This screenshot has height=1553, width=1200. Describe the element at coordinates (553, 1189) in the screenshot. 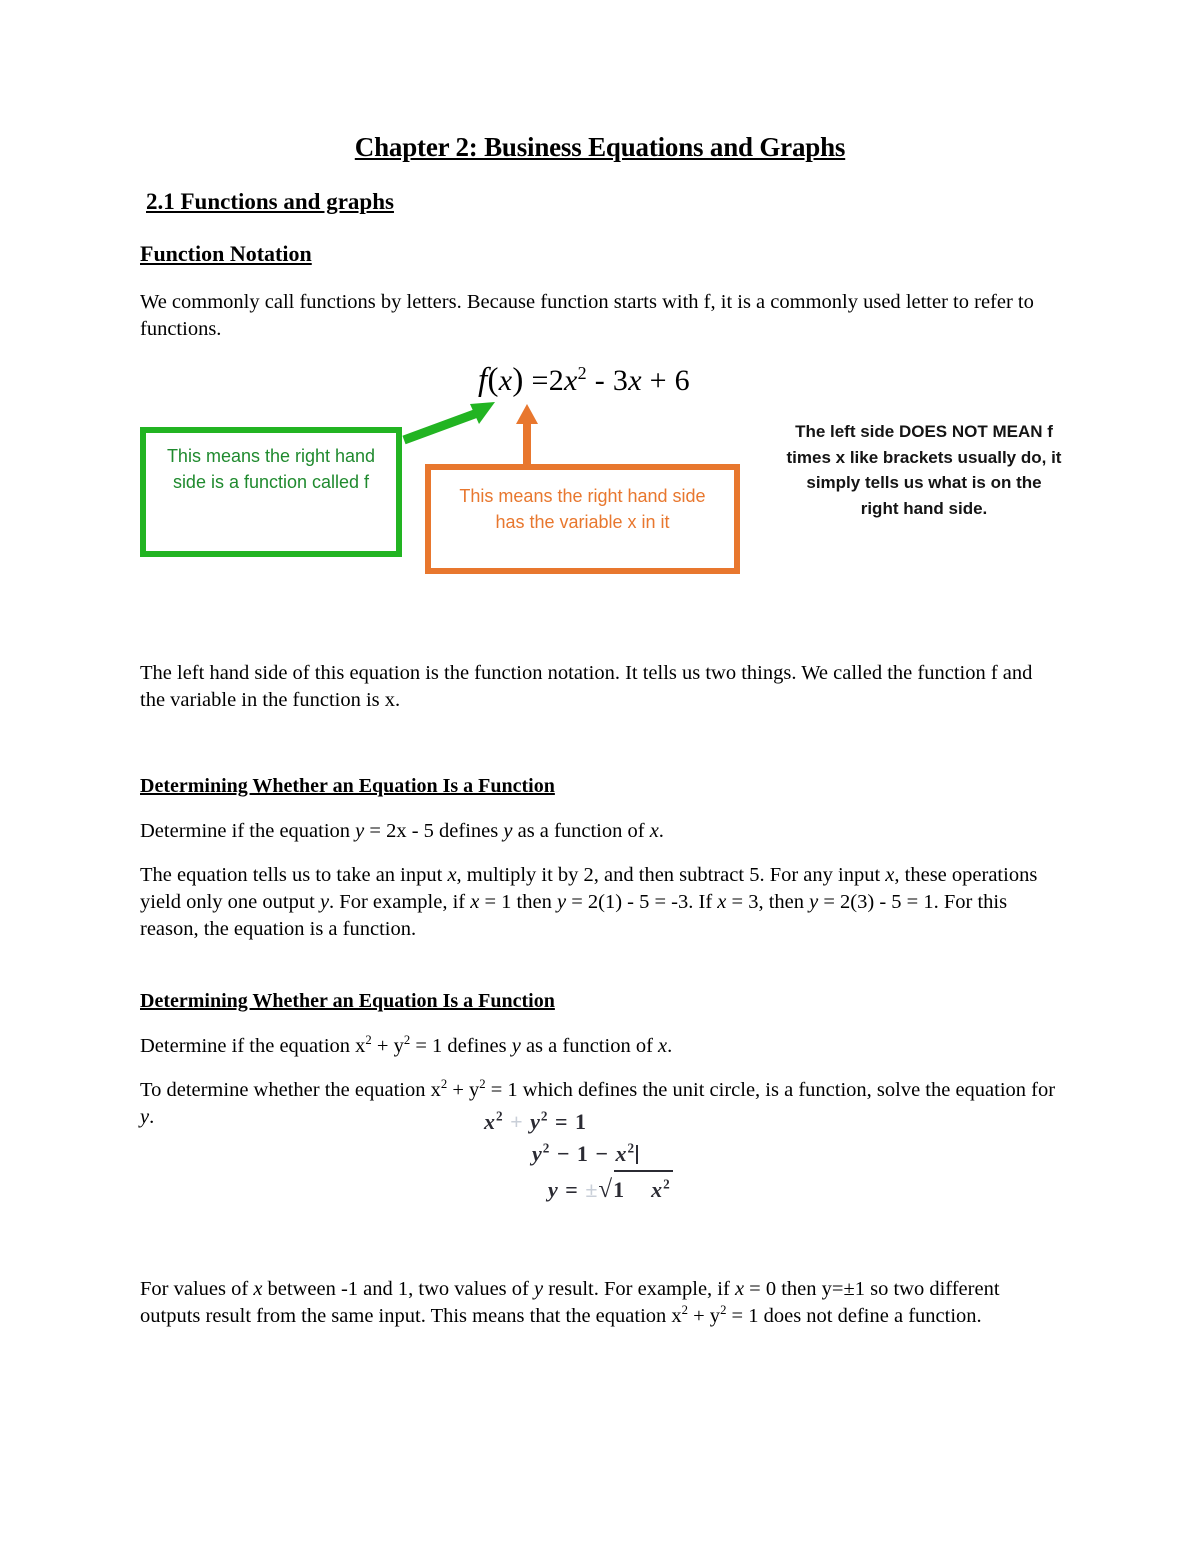

I see `d3-lhs: y` at that location.